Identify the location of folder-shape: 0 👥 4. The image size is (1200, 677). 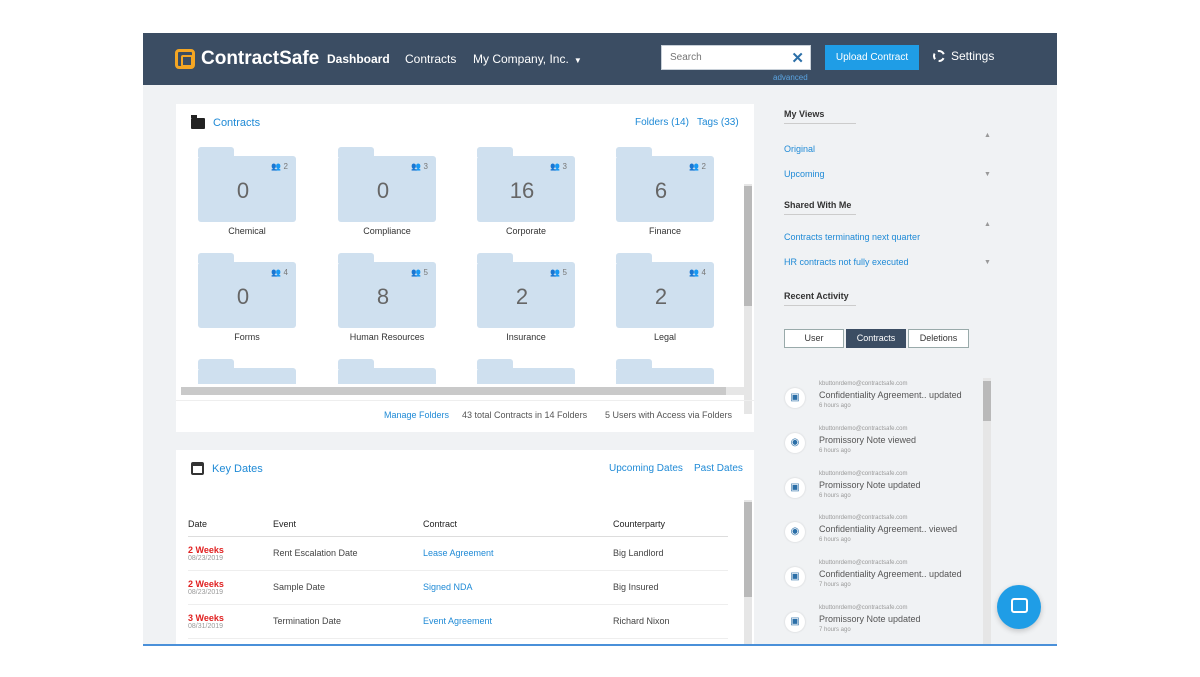
(247, 290).